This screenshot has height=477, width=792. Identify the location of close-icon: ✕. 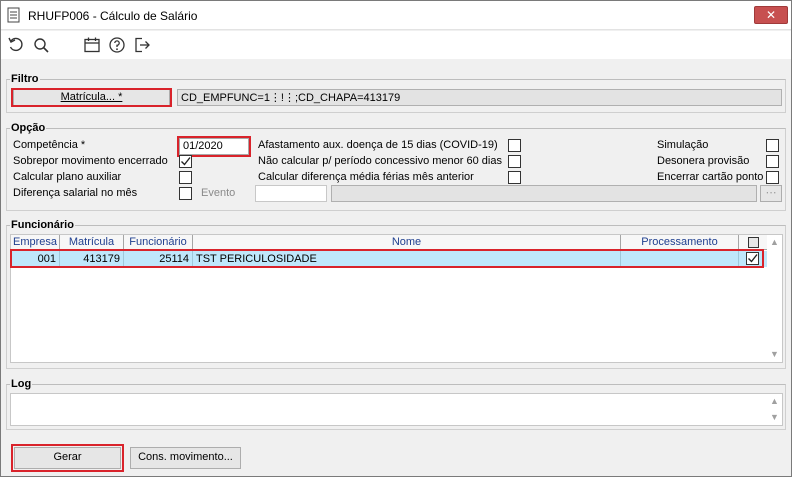
(771, 15).